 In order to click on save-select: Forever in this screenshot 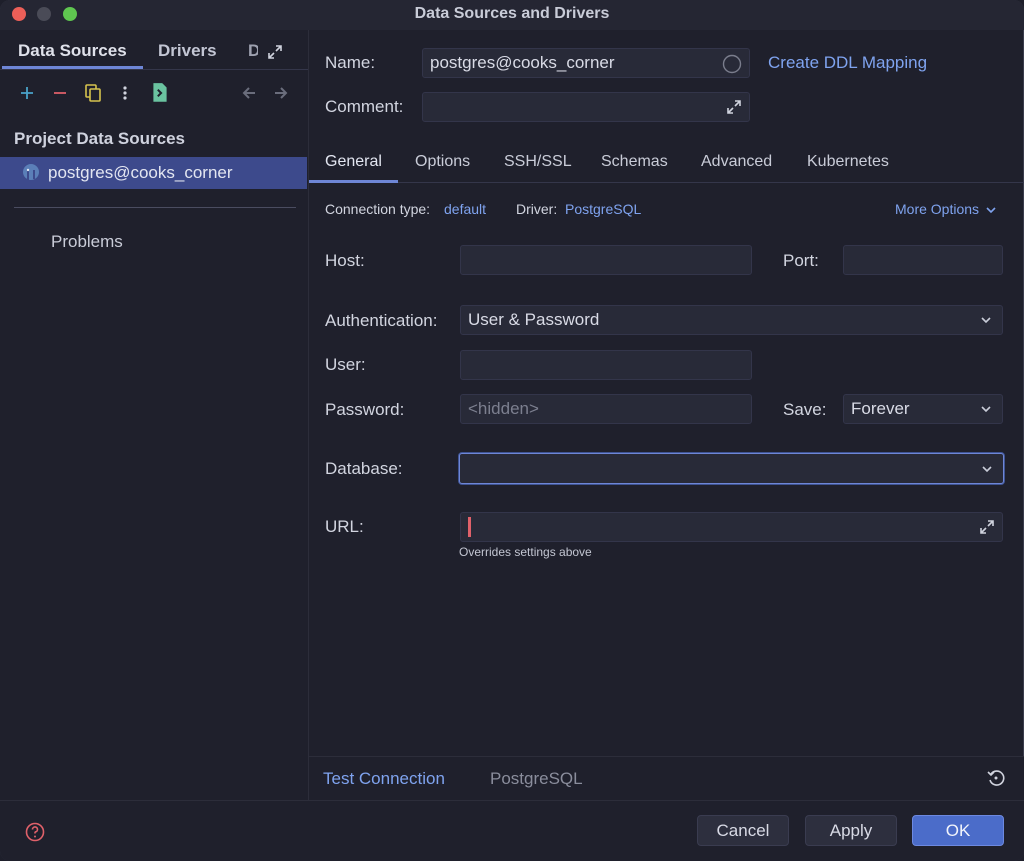, I will do `click(923, 409)`.